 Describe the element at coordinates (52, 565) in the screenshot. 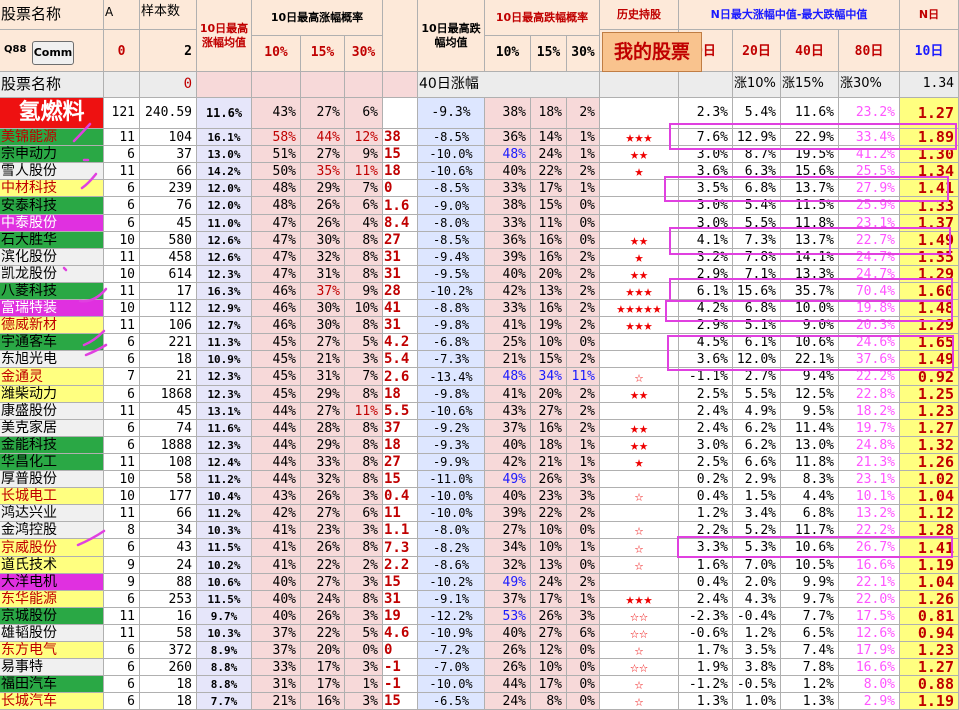

I see `row-name: 道氏技术` at that location.